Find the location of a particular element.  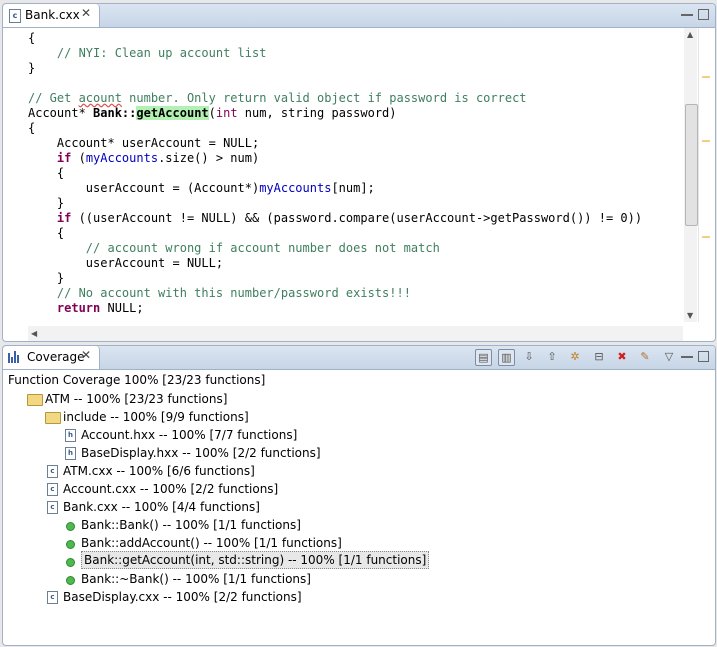

code-token: Account* userAccount = NULL; is located at coordinates (144, 143).